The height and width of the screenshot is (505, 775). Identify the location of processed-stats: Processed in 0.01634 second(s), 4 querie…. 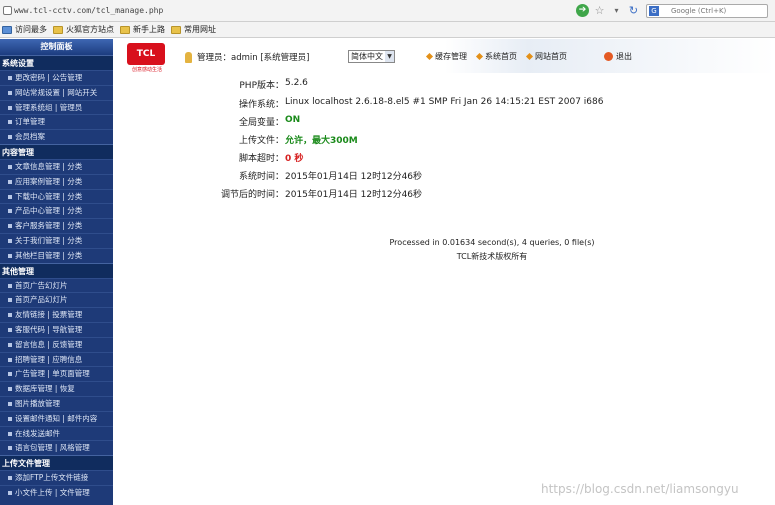
(492, 242).